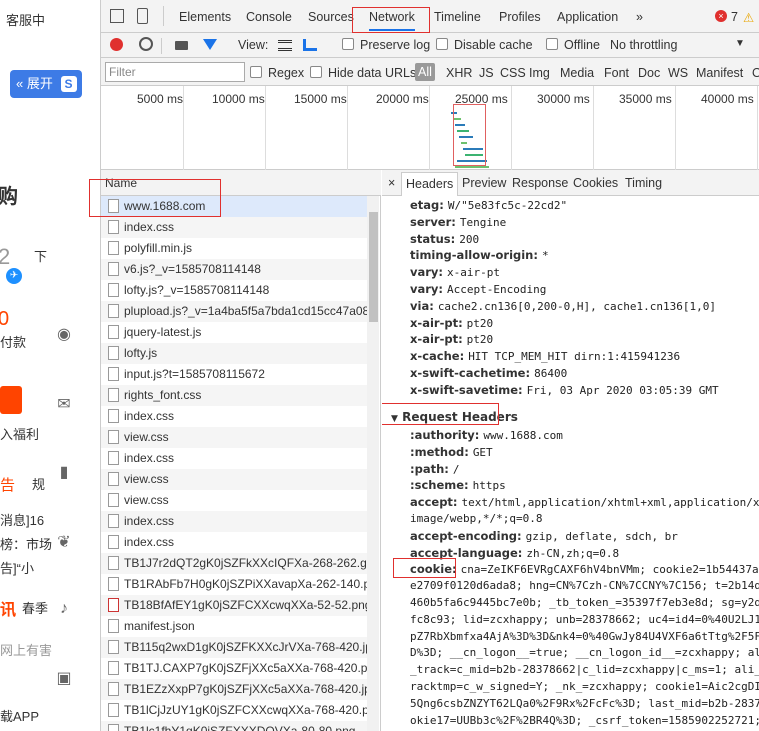  What do you see at coordinates (721, 16) in the screenshot?
I see `error-icon: ×` at bounding box center [721, 16].